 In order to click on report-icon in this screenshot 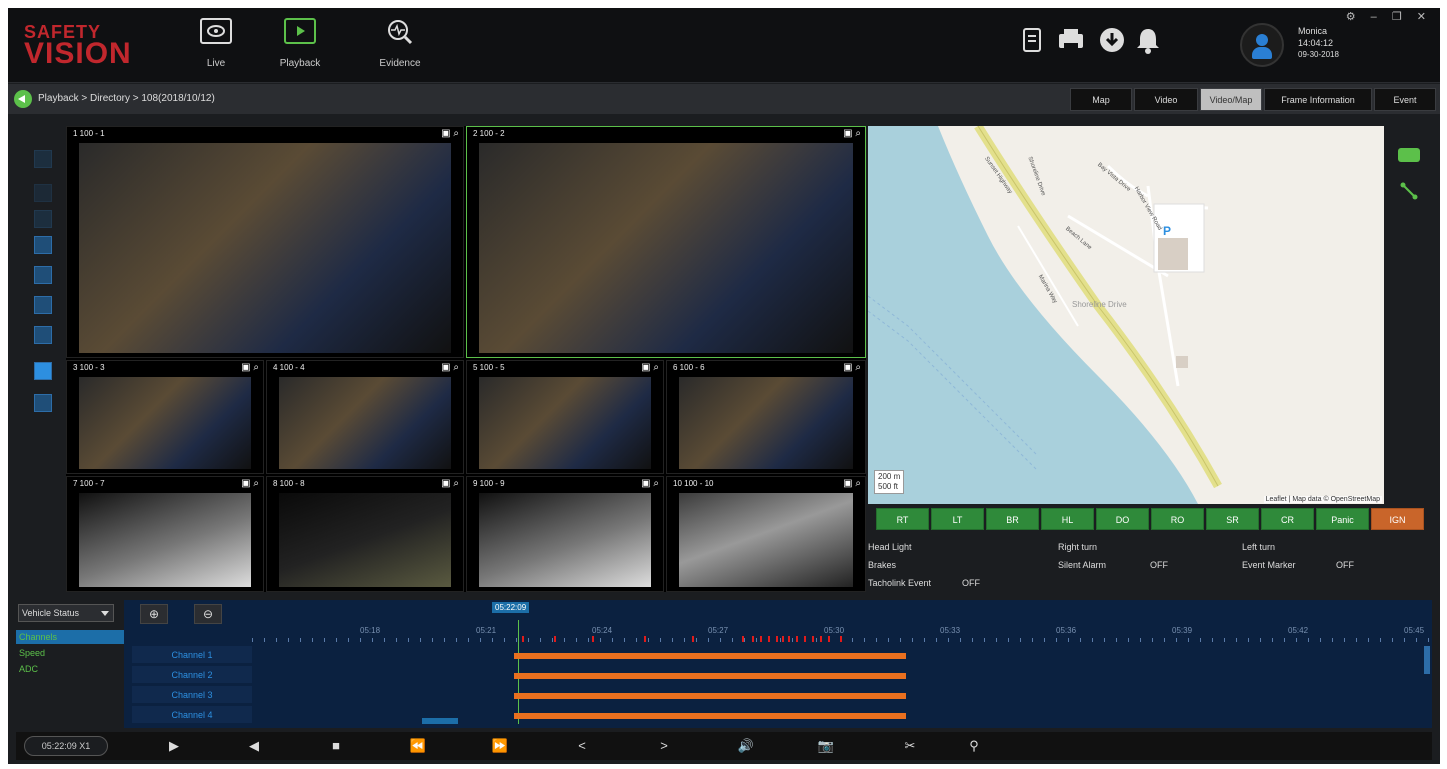, I will do `click(1033, 41)`.